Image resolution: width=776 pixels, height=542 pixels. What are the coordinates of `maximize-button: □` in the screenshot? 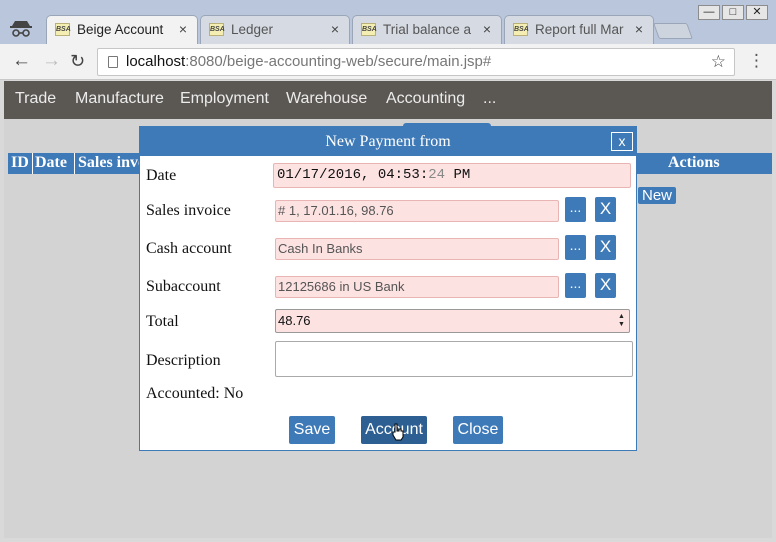 It's located at (733, 12).